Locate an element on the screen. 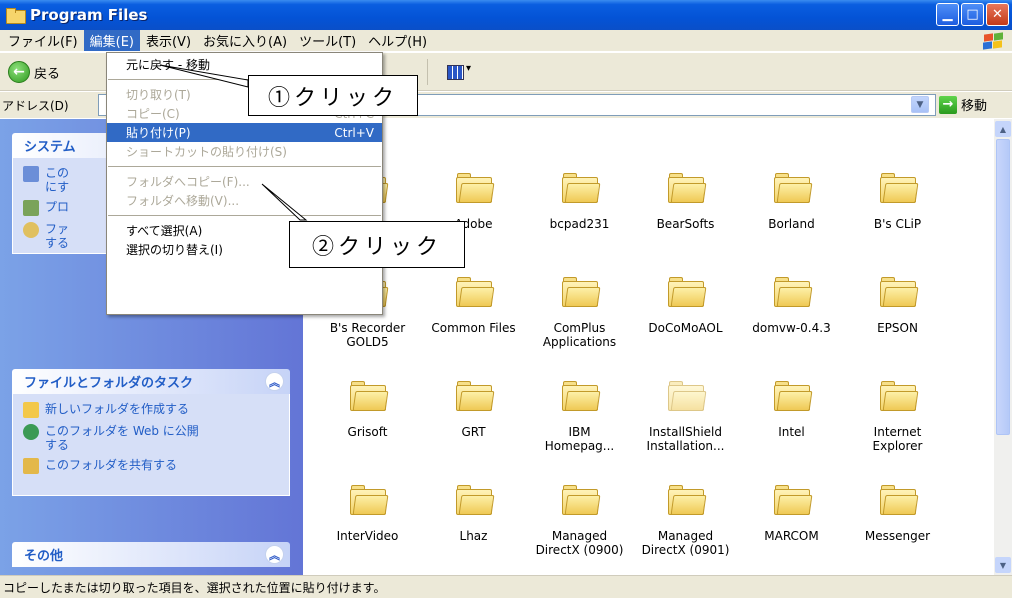 The height and width of the screenshot is (598, 1012). menu-item: 編集(E) is located at coordinates (111, 40).